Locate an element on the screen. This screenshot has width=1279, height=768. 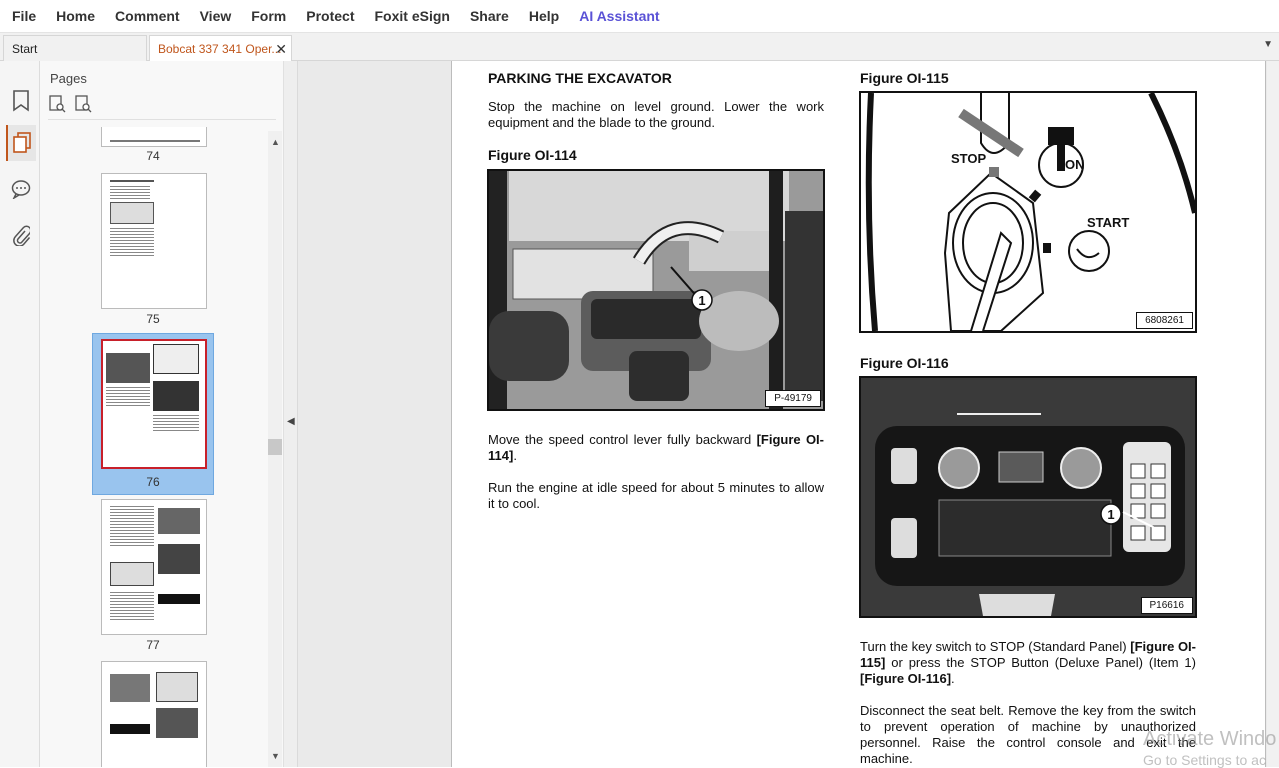
panel-collapse-handle: ◀ is located at coordinates (291, 414).